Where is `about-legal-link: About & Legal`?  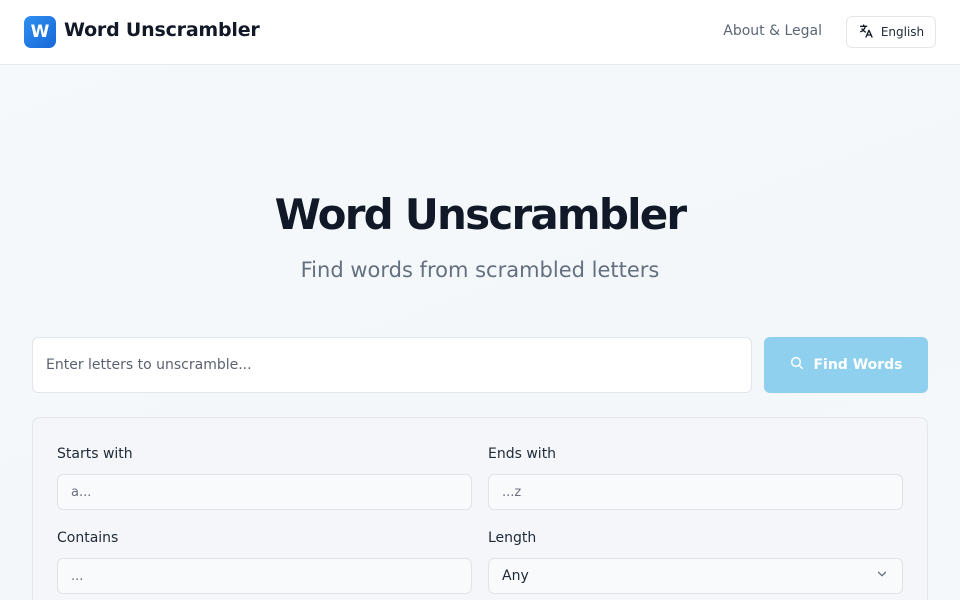
about-legal-link: About & Legal is located at coordinates (772, 31).